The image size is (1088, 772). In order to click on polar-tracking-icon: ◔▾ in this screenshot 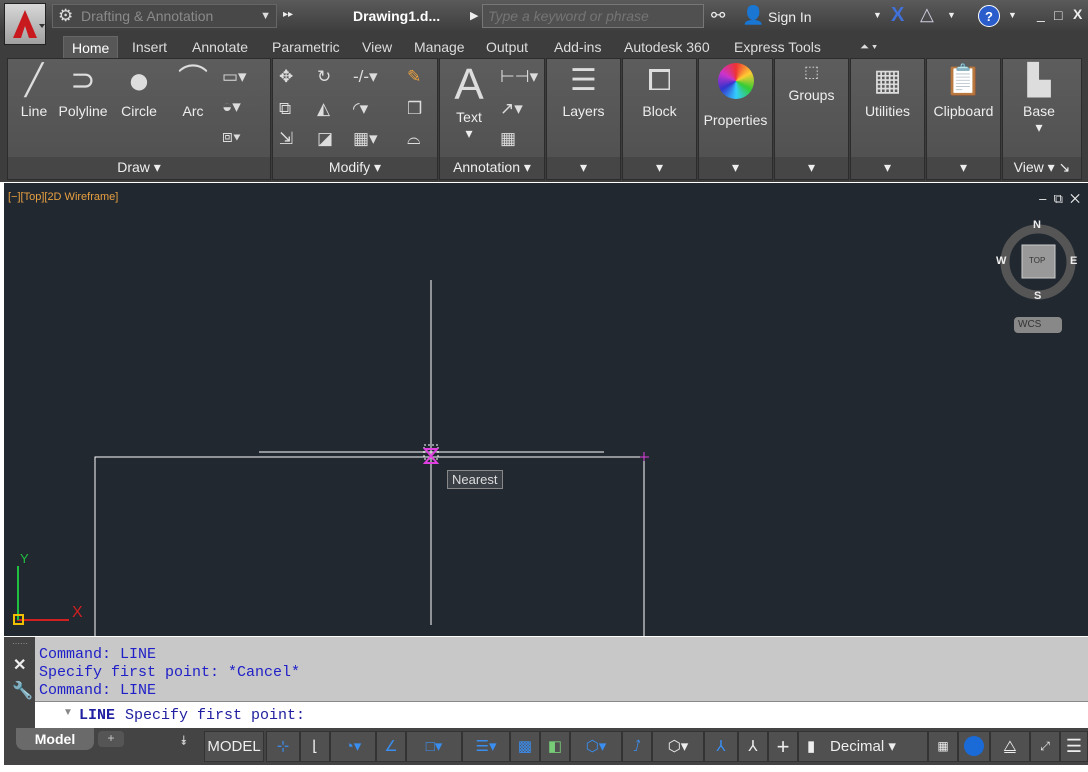, I will do `click(353, 746)`.